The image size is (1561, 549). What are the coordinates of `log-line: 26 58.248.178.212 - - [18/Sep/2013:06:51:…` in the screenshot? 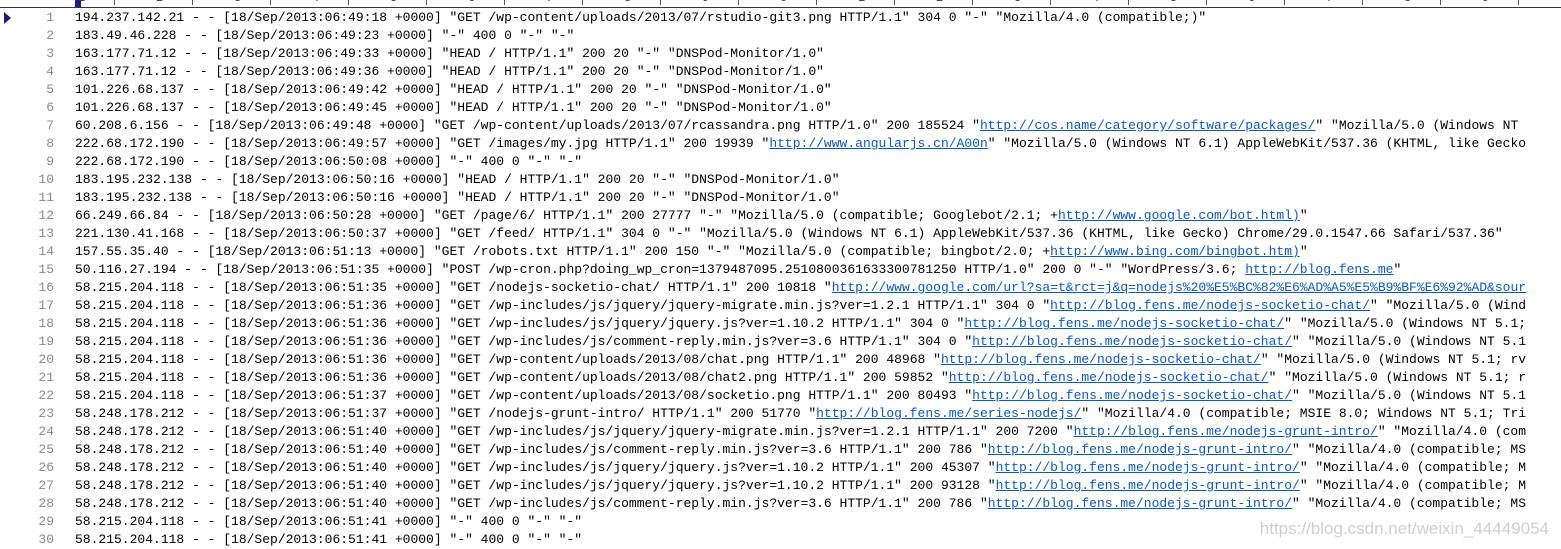 It's located at (780, 468).